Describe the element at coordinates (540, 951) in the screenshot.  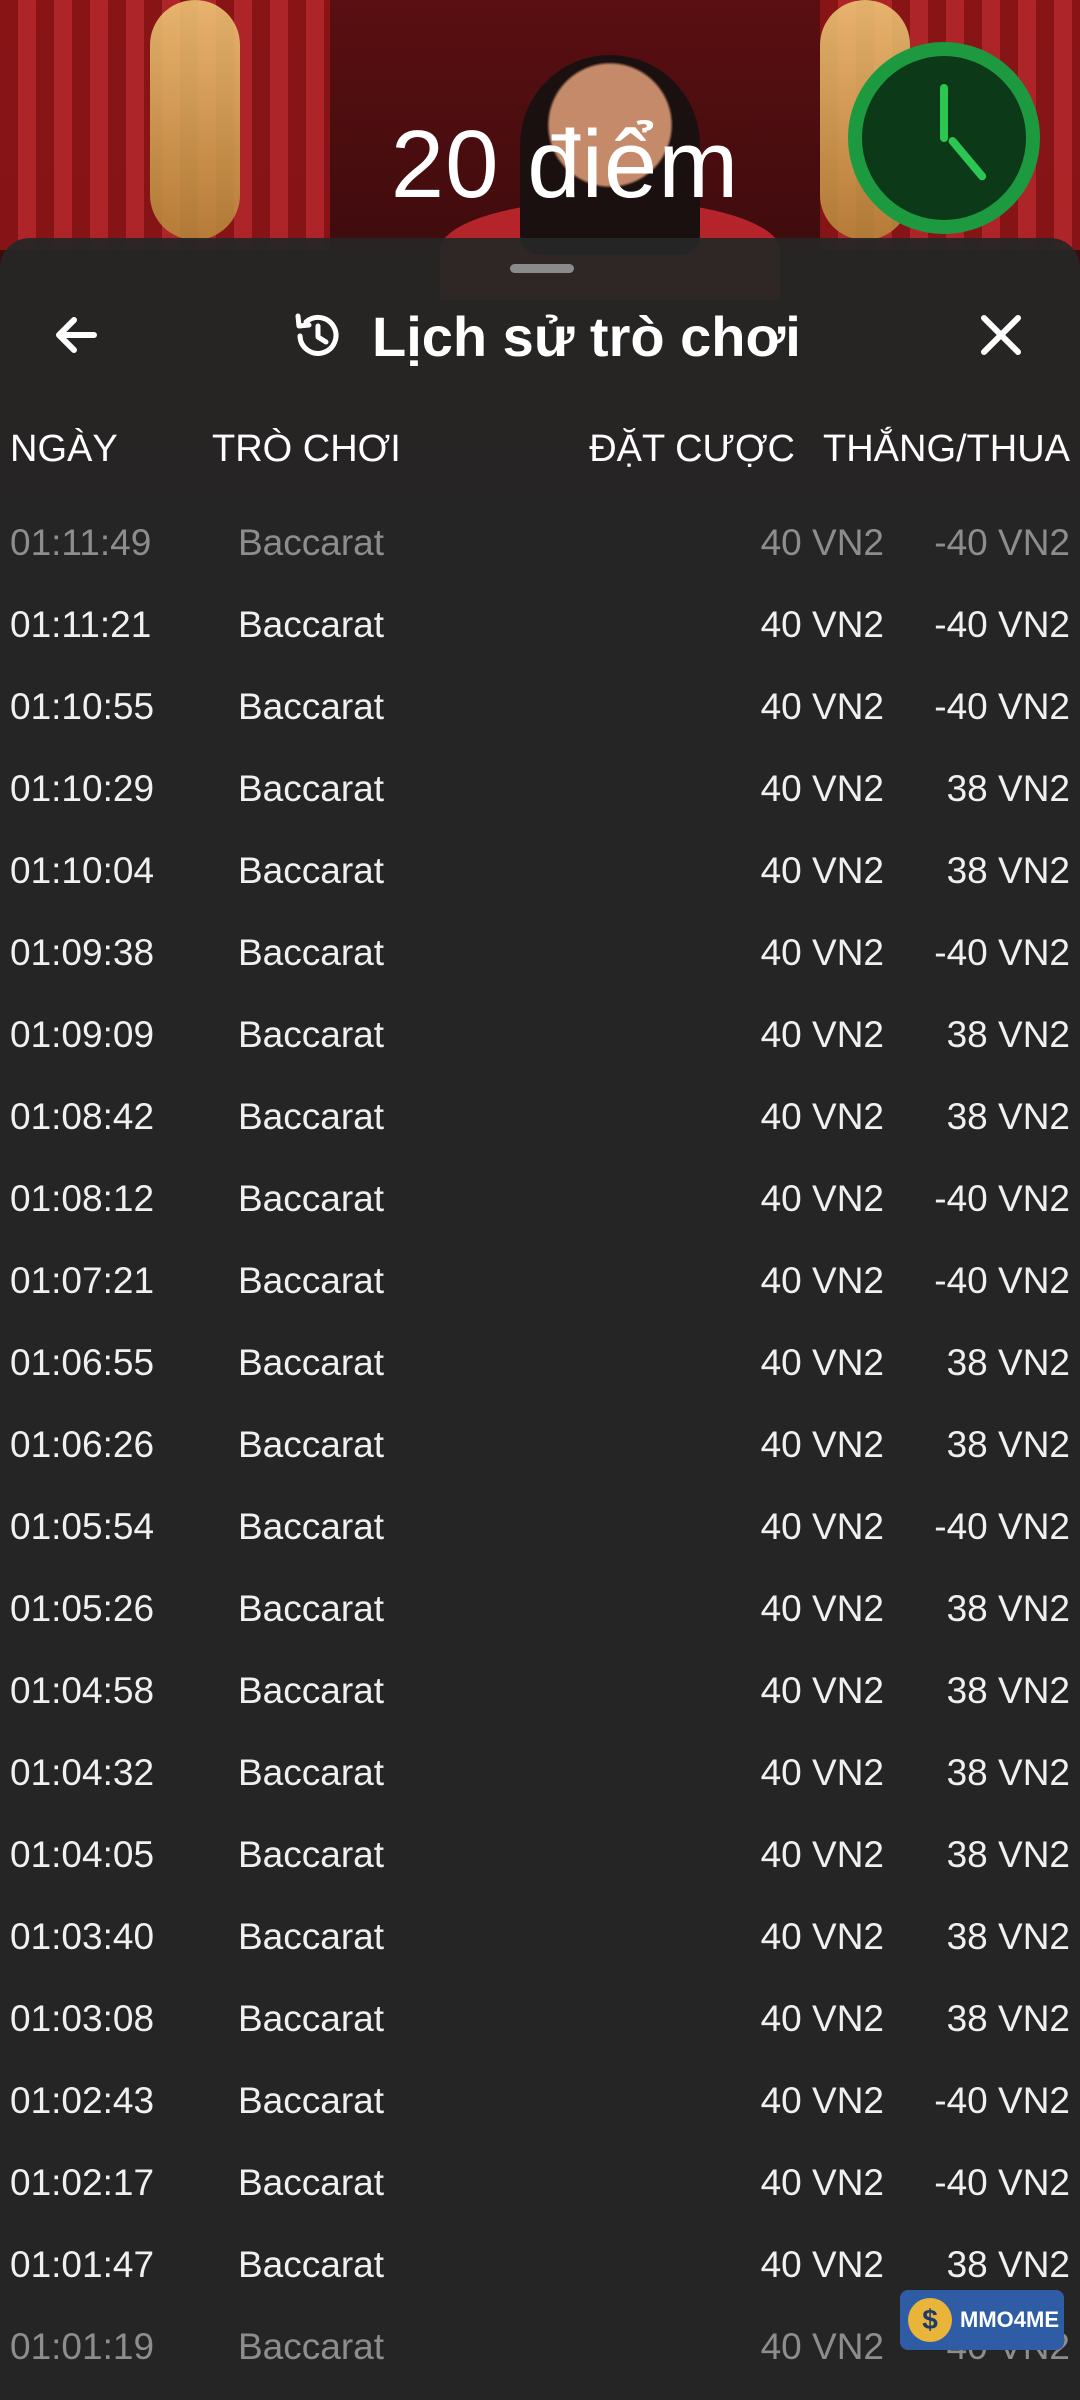
I see `table-row: 01:09:38 Baccarat 40 VN2 -40 VN2` at that location.